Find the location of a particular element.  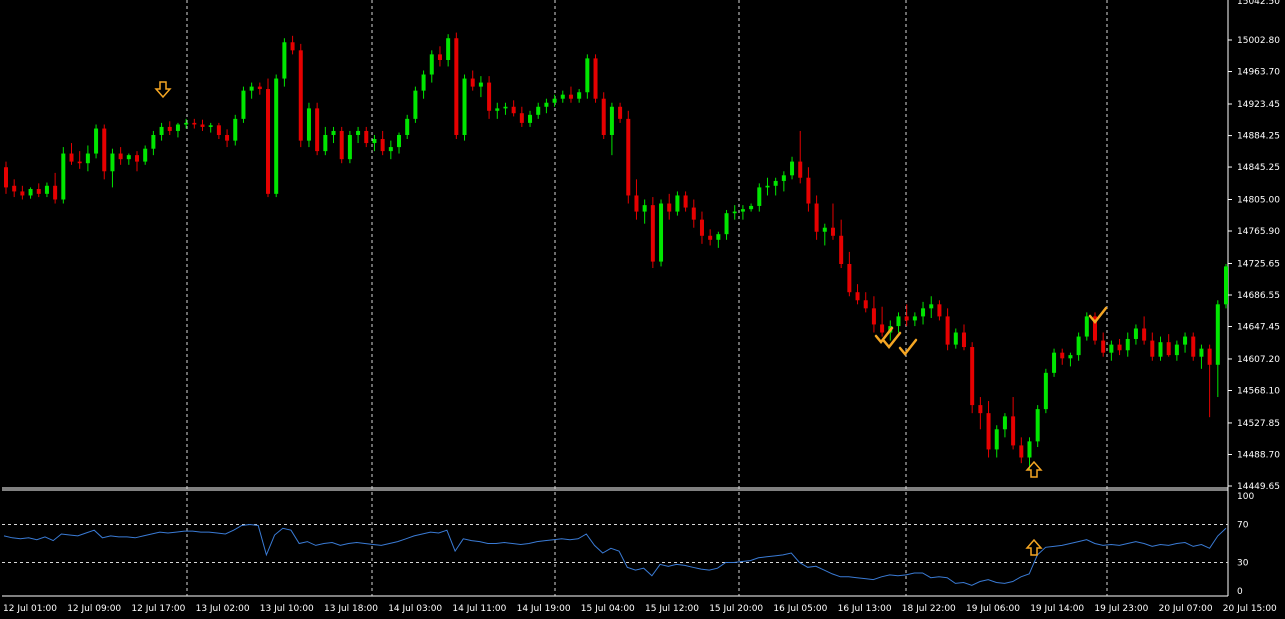

price-label: 14488.70 is located at coordinates (1258, 456).